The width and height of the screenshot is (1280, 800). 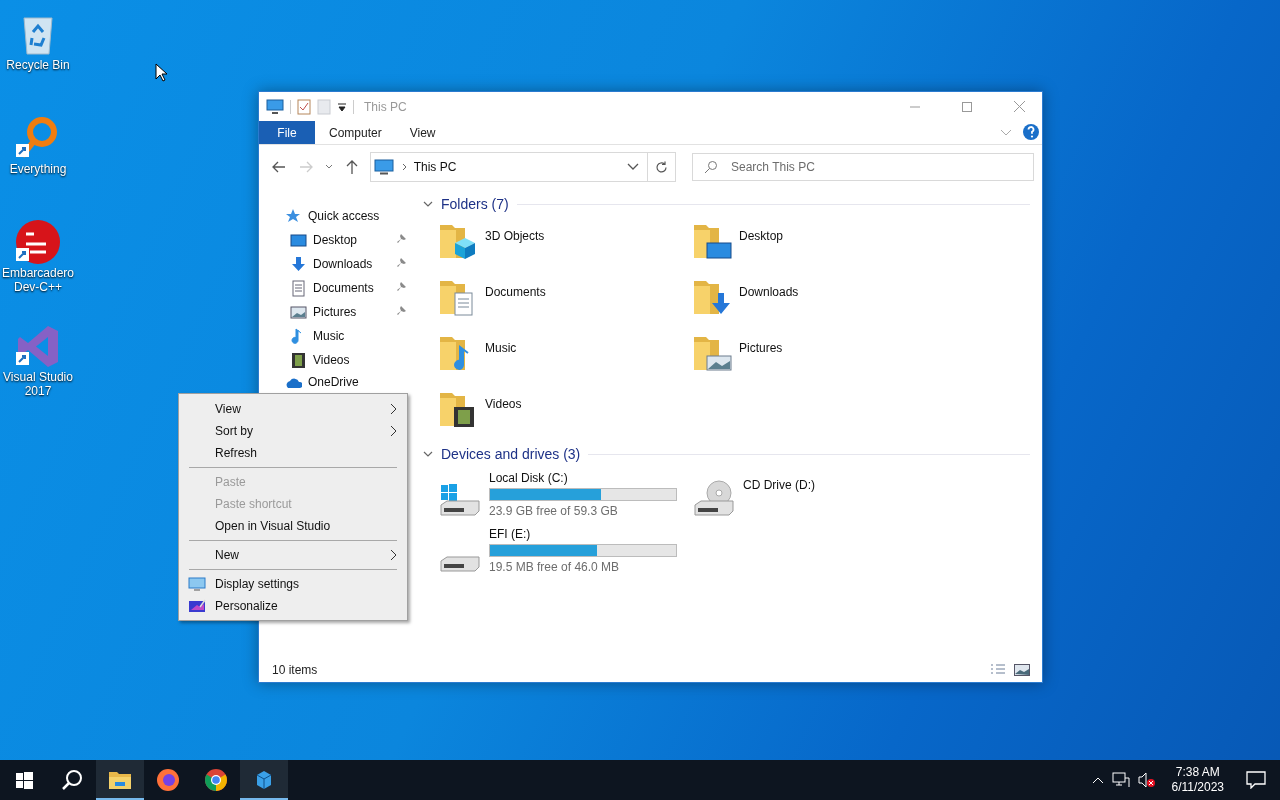 I want to click on ribbon-tab: Computer, so click(x=355, y=132).